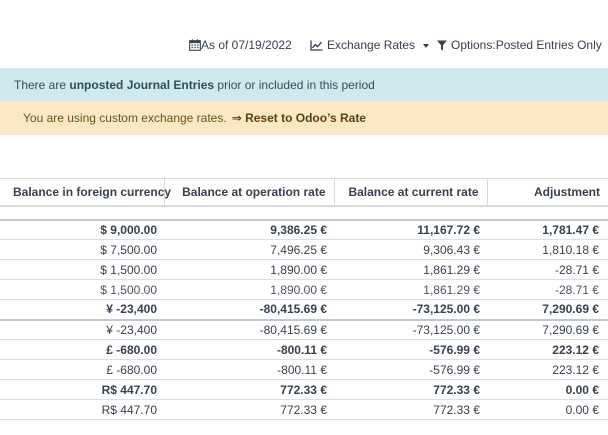 This screenshot has height=435, width=608. Describe the element at coordinates (547, 229) in the screenshot. I see `table-cell: 1,781.47 €` at that location.